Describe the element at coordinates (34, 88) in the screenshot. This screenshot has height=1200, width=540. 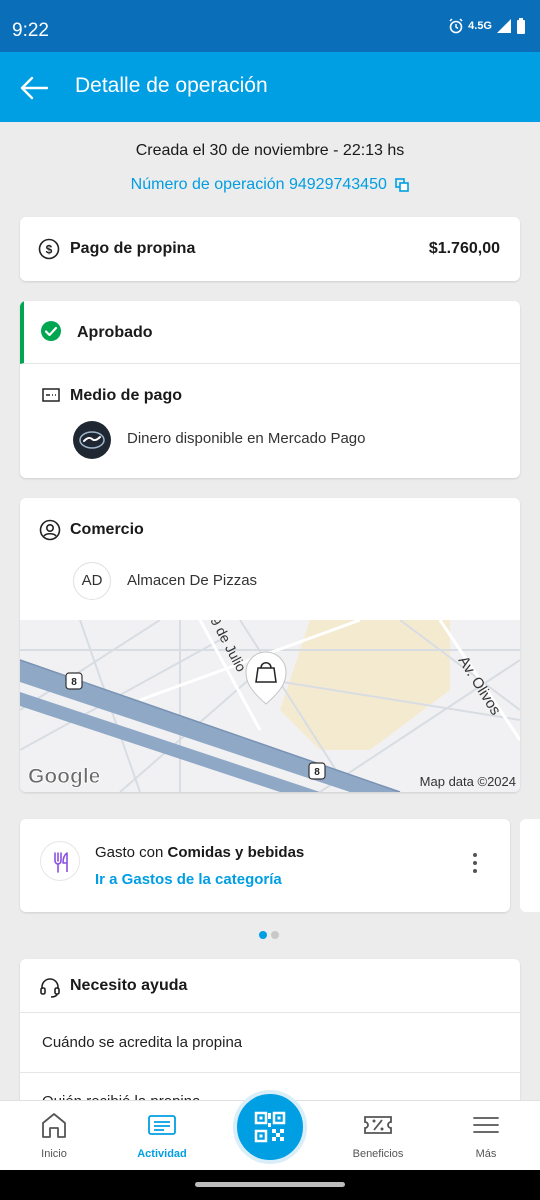
I see `back-arrow-icon` at that location.